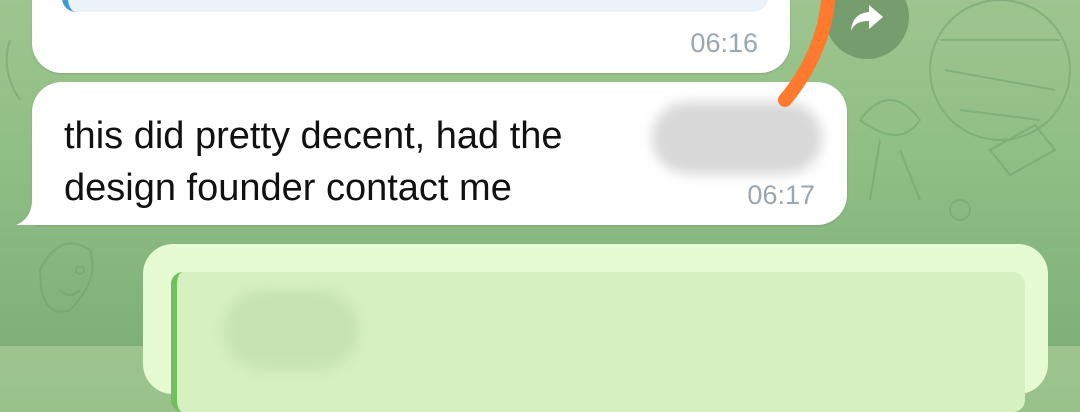  What do you see at coordinates (724, 43) in the screenshot?
I see `message-time: 06:16` at bounding box center [724, 43].